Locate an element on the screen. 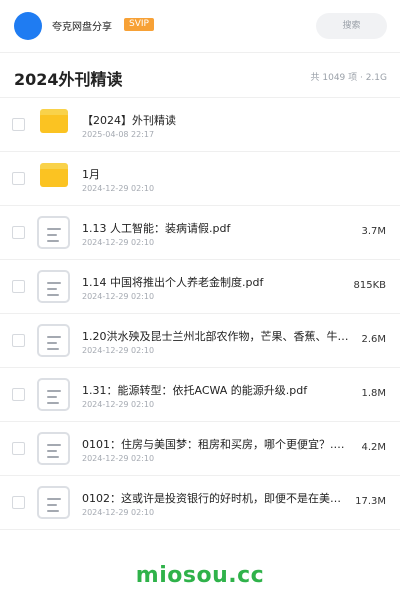  file-name: 1.20洪水殃及昆士兰州北部农作物，芒果、香蕉、牛油果等水果价格上涨.pdf is located at coordinates (216, 336).